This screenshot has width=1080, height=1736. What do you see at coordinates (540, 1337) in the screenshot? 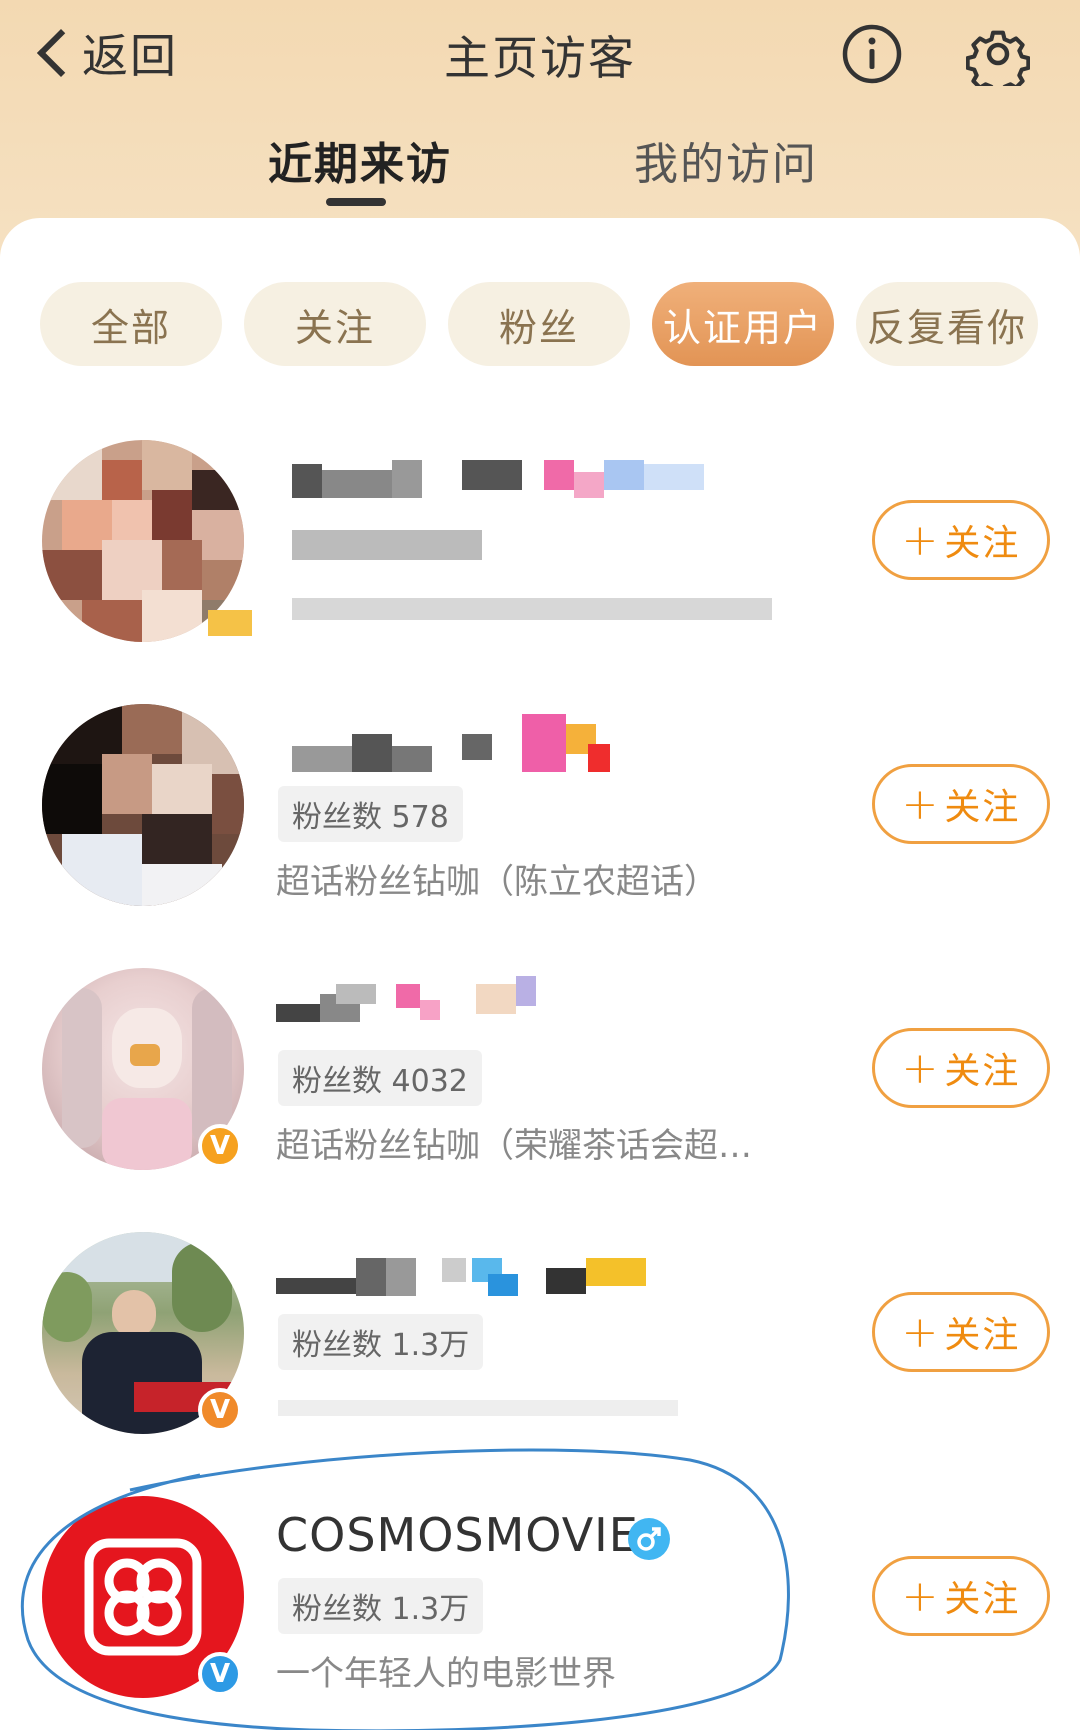
I see `visitor-row: V 粉丝数 1.3万 + 关注` at bounding box center [540, 1337].